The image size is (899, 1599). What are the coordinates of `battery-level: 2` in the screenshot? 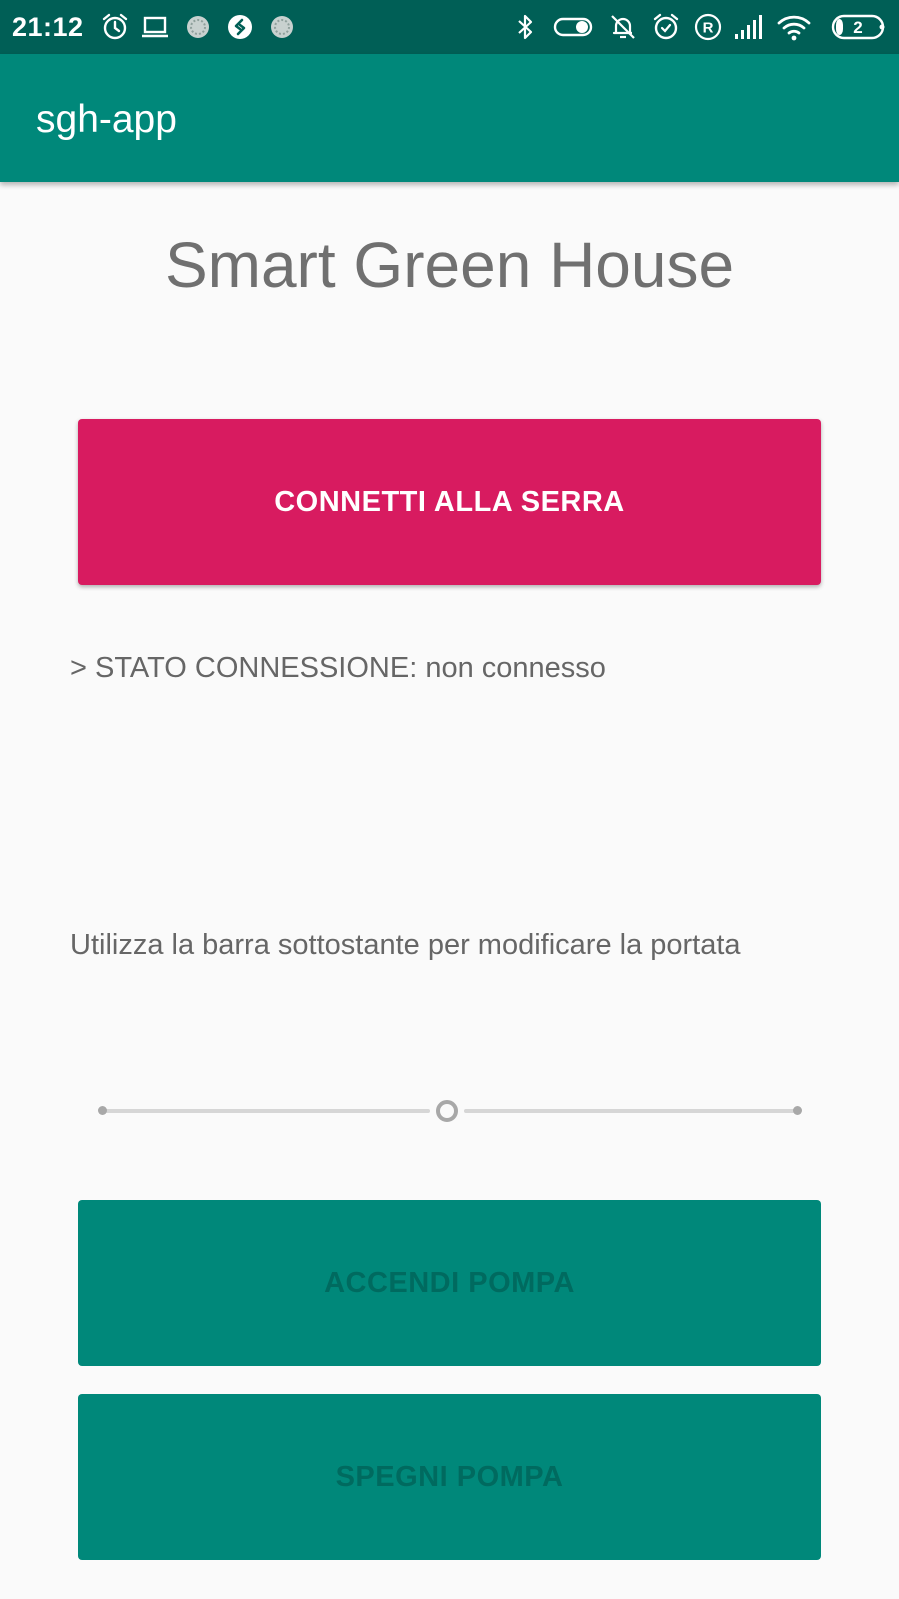 It's located at (857, 27).